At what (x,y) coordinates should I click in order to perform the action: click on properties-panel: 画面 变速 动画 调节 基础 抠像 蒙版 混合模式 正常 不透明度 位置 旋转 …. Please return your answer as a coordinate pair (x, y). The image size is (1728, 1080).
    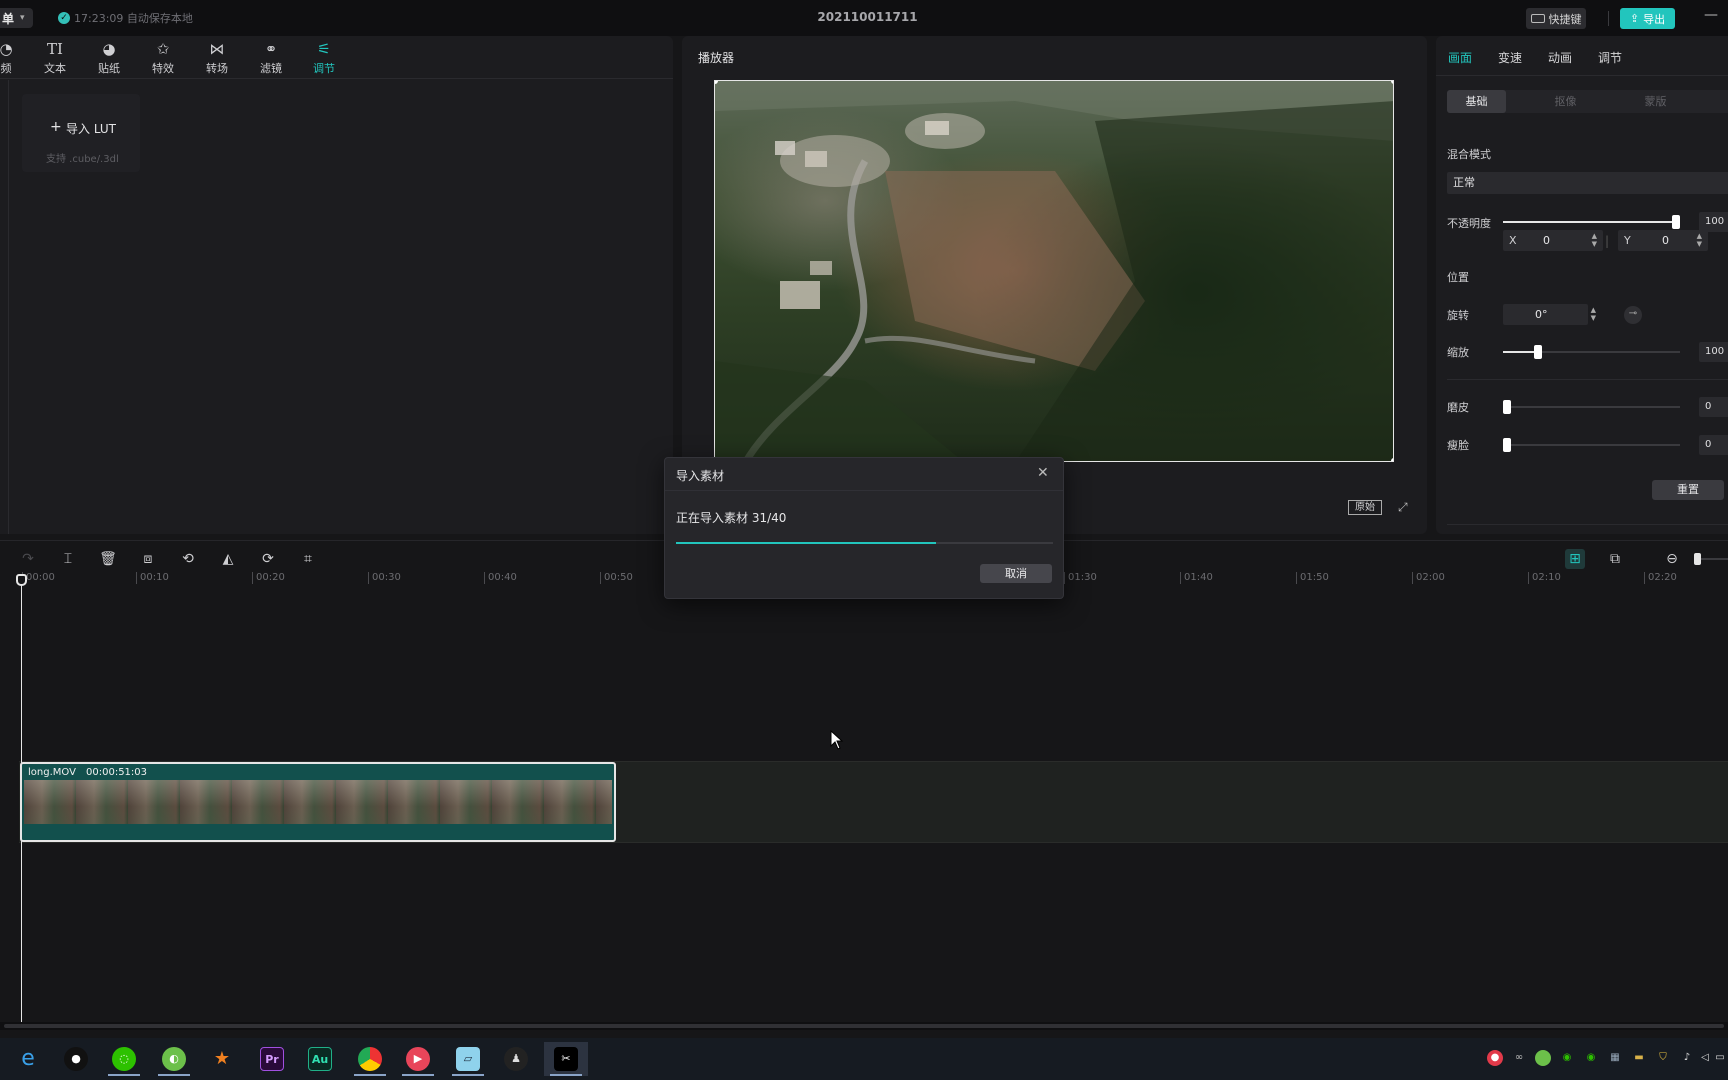
    Looking at the image, I should click on (1582, 285).